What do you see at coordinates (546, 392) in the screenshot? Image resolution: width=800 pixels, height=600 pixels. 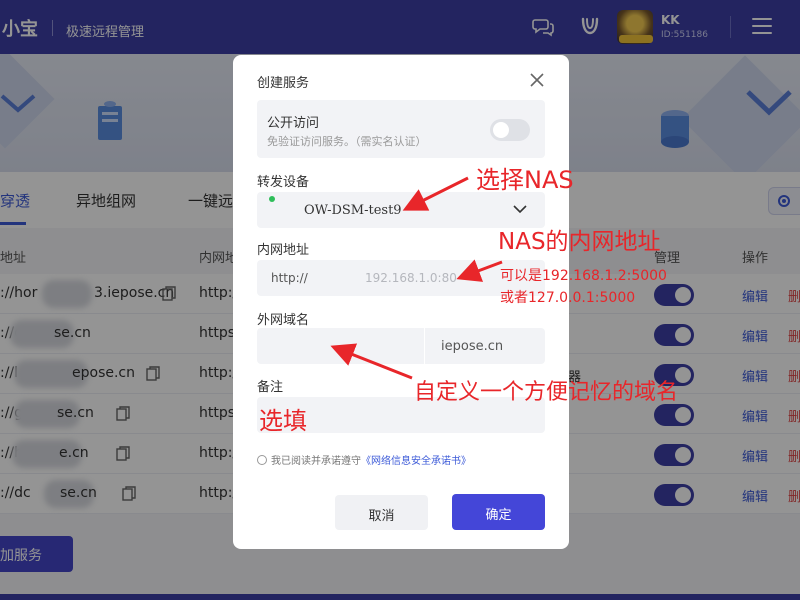 I see `annotation-custom-domain: 自定义一个方便记忆的域名` at bounding box center [546, 392].